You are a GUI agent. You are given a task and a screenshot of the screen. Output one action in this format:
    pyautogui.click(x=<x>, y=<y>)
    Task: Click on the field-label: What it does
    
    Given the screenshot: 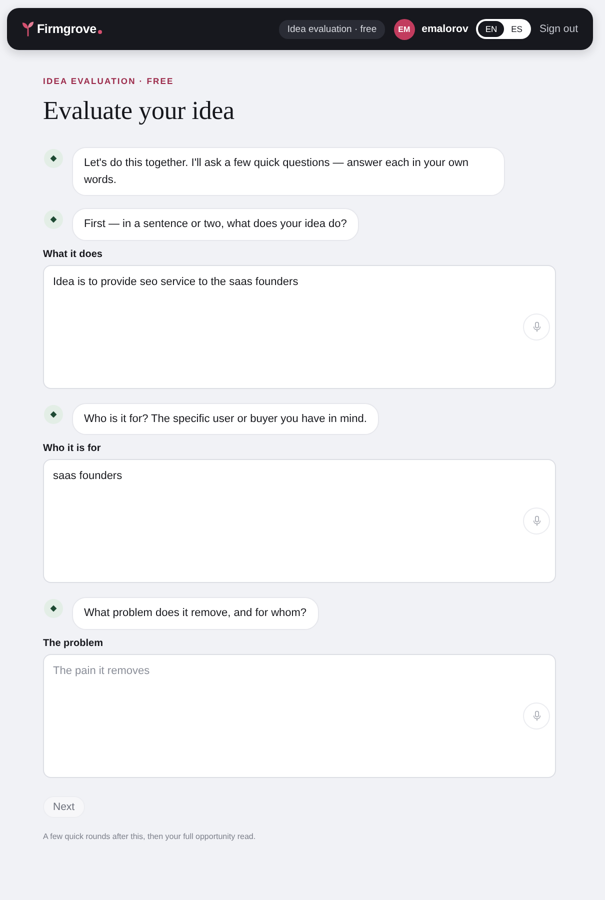 What is the action you would take?
    pyautogui.click(x=73, y=254)
    